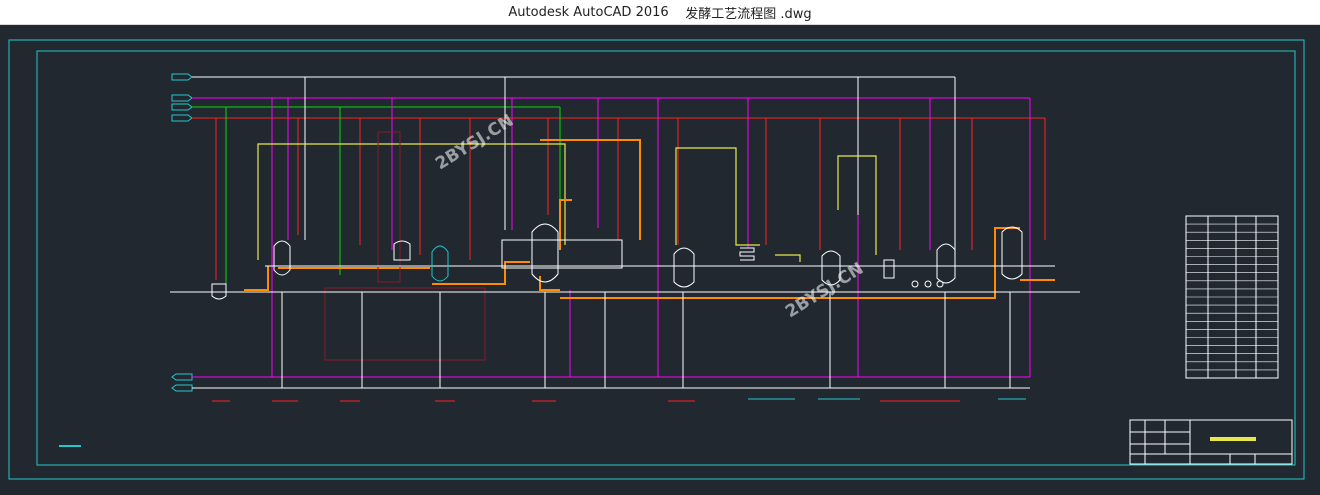 The width and height of the screenshot is (1320, 495). What do you see at coordinates (1232, 297) in the screenshot?
I see `parts-table-rows` at bounding box center [1232, 297].